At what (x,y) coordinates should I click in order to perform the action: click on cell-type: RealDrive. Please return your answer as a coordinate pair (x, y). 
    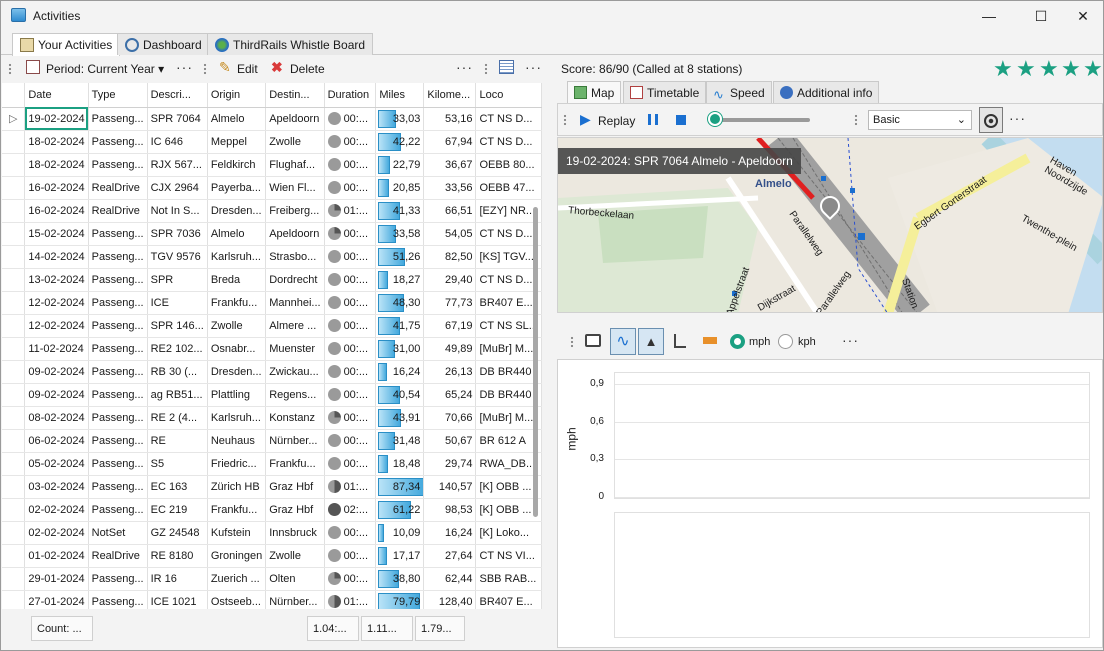
    Looking at the image, I should click on (118, 188).